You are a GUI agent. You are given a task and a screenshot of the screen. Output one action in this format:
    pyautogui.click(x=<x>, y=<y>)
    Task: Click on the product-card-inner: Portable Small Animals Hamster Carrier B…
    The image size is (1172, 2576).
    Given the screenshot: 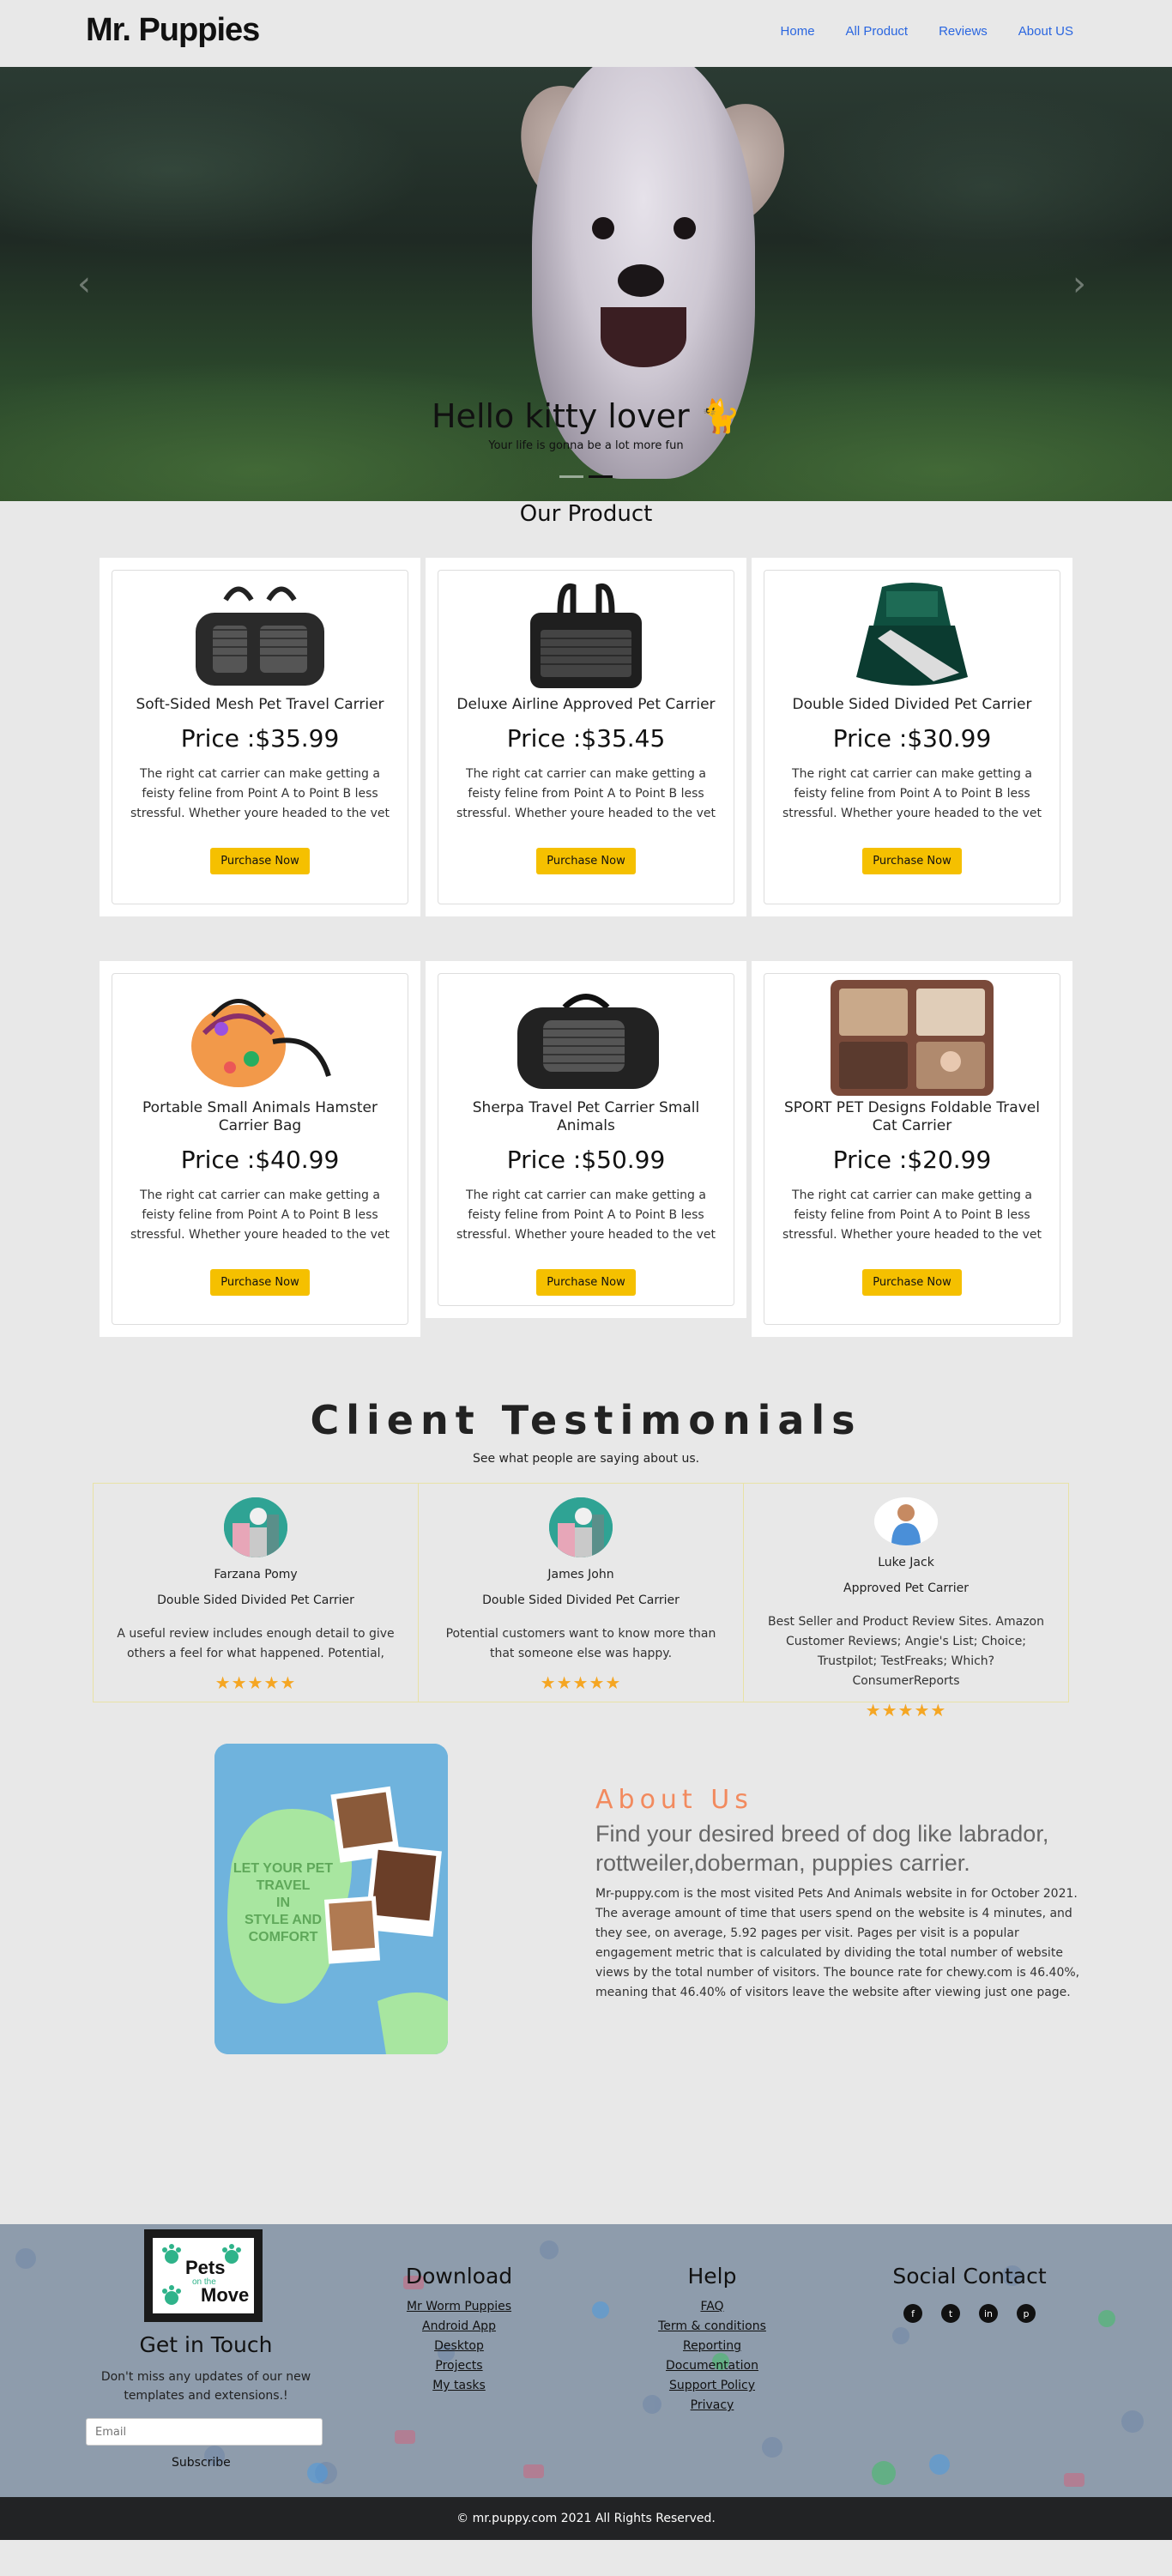 What is the action you would take?
    pyautogui.click(x=260, y=1149)
    